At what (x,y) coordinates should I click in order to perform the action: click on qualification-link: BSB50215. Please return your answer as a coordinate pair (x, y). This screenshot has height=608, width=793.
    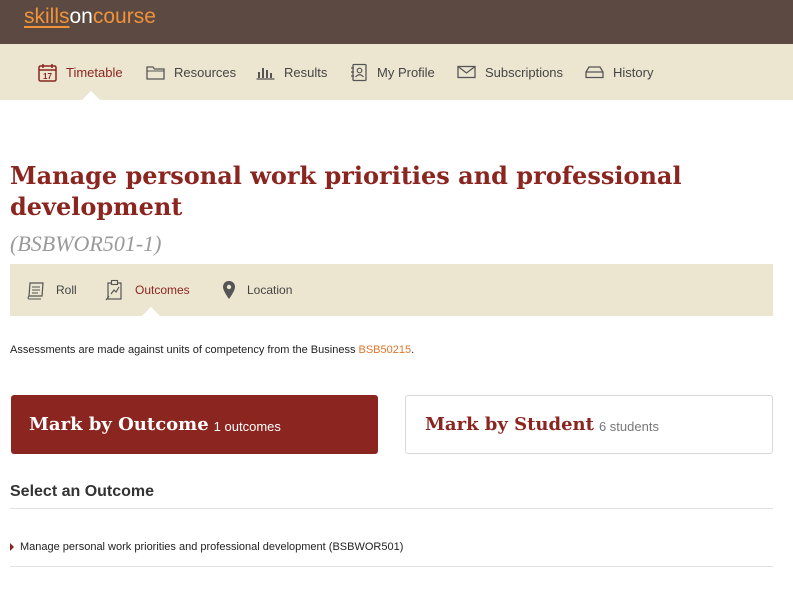
    Looking at the image, I should click on (385, 350).